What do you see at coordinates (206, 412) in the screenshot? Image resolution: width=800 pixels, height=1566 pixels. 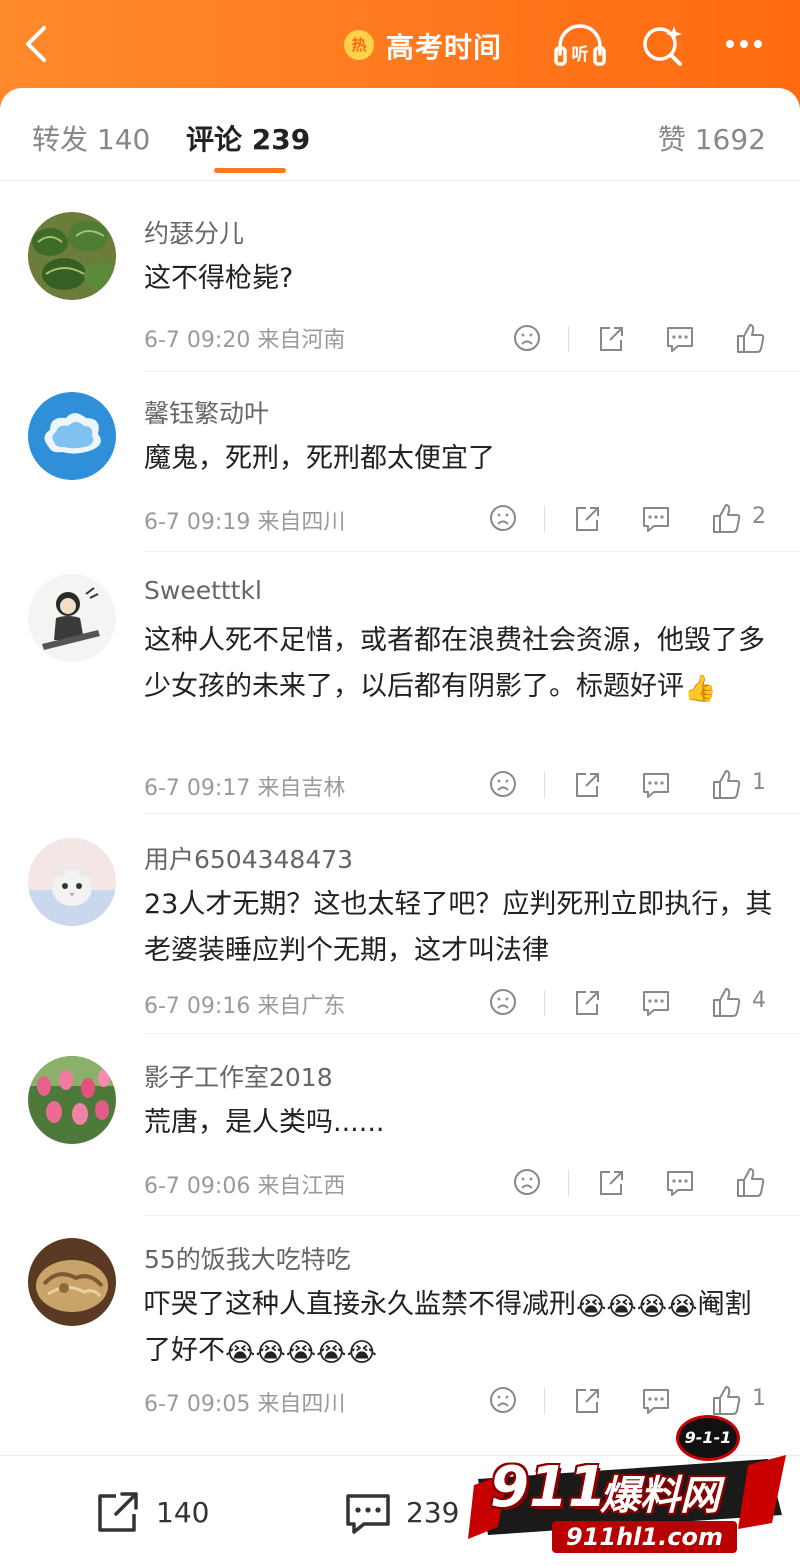 I see `comment-username: 馨钰繁动叶` at bounding box center [206, 412].